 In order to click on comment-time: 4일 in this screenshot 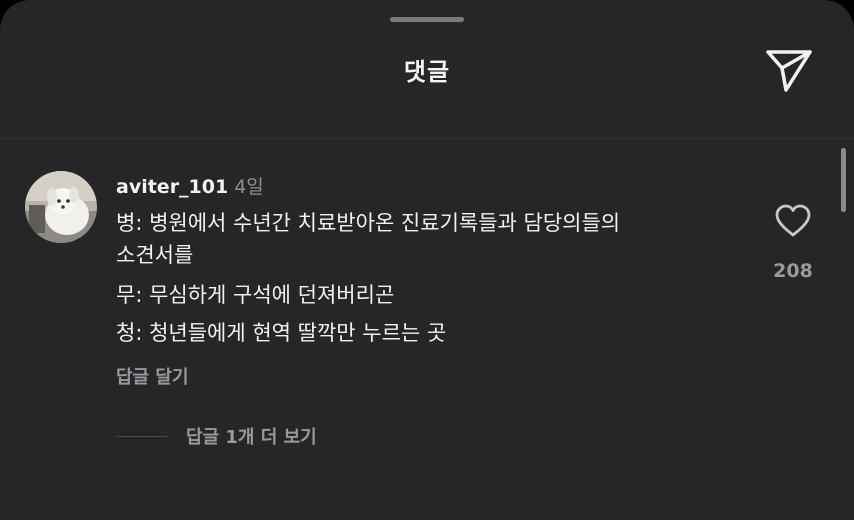, I will do `click(249, 187)`.